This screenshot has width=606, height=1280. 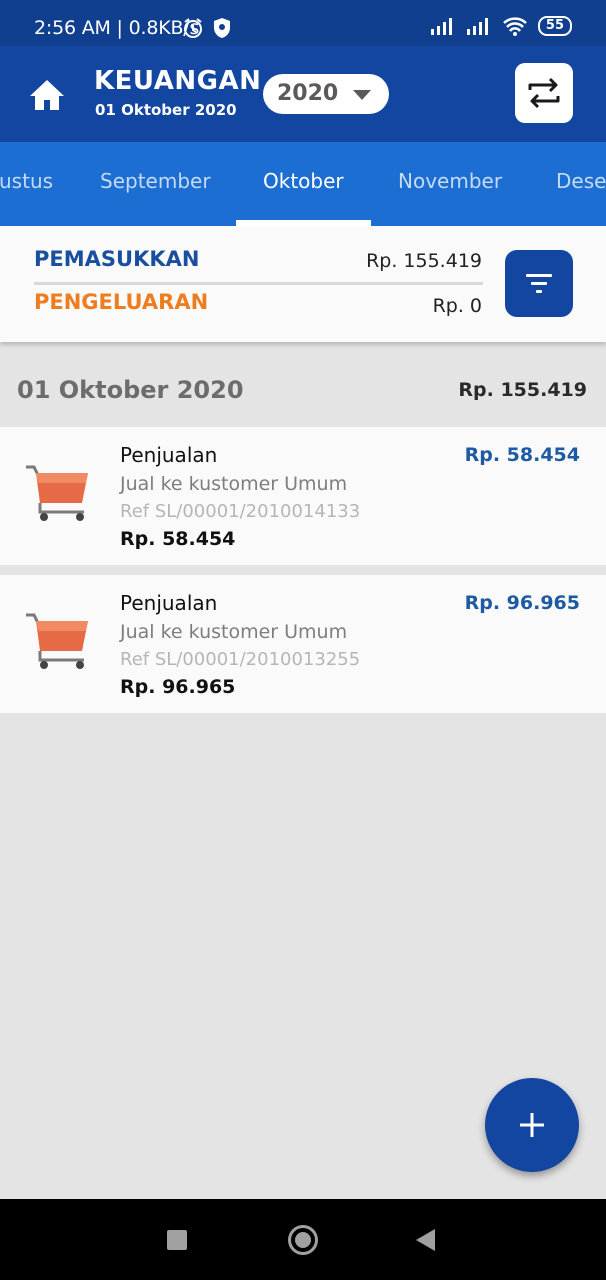 I want to click on month-tabs: ustus September Oktober November Dese, so click(x=303, y=184).